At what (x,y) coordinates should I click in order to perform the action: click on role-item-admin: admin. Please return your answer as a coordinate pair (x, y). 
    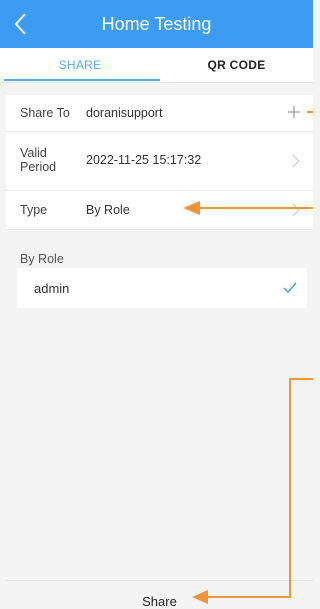
    Looking at the image, I should click on (162, 288).